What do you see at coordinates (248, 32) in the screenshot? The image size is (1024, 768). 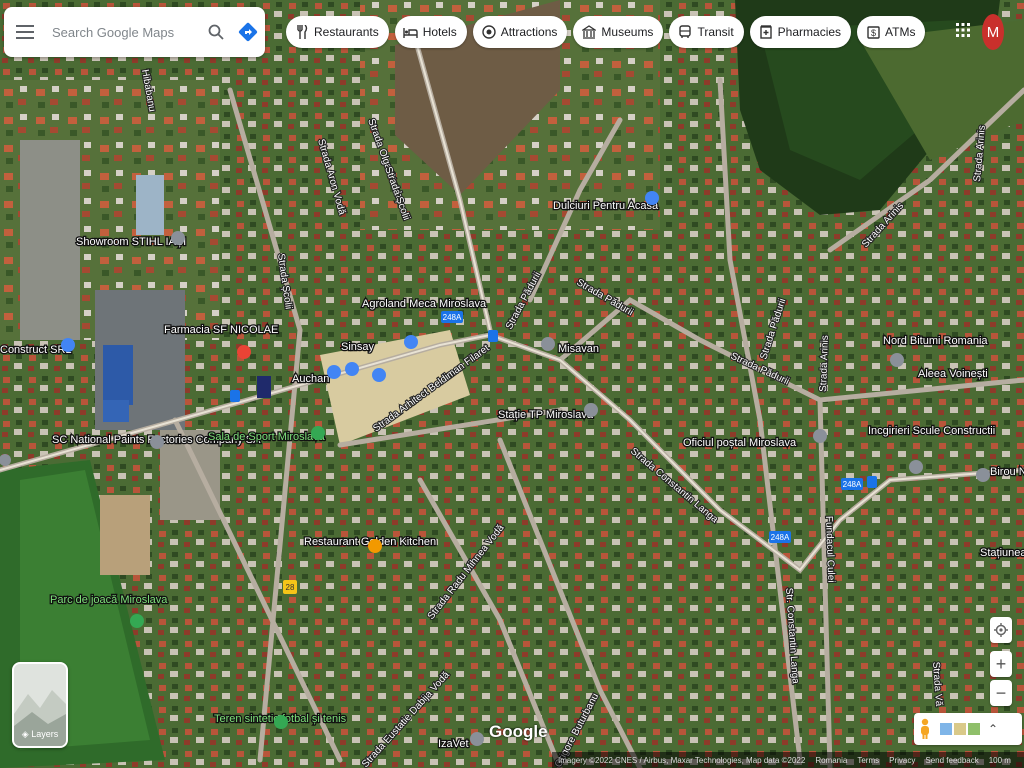 I see `directions-icon` at bounding box center [248, 32].